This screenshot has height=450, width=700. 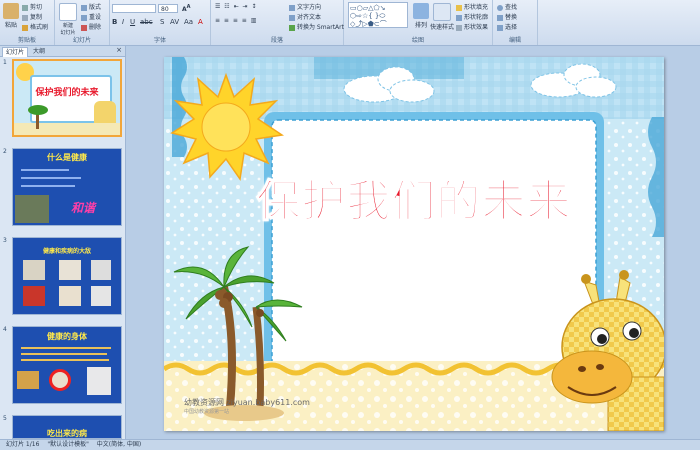 I want to click on delete-button: 删除, so click(x=91, y=26).